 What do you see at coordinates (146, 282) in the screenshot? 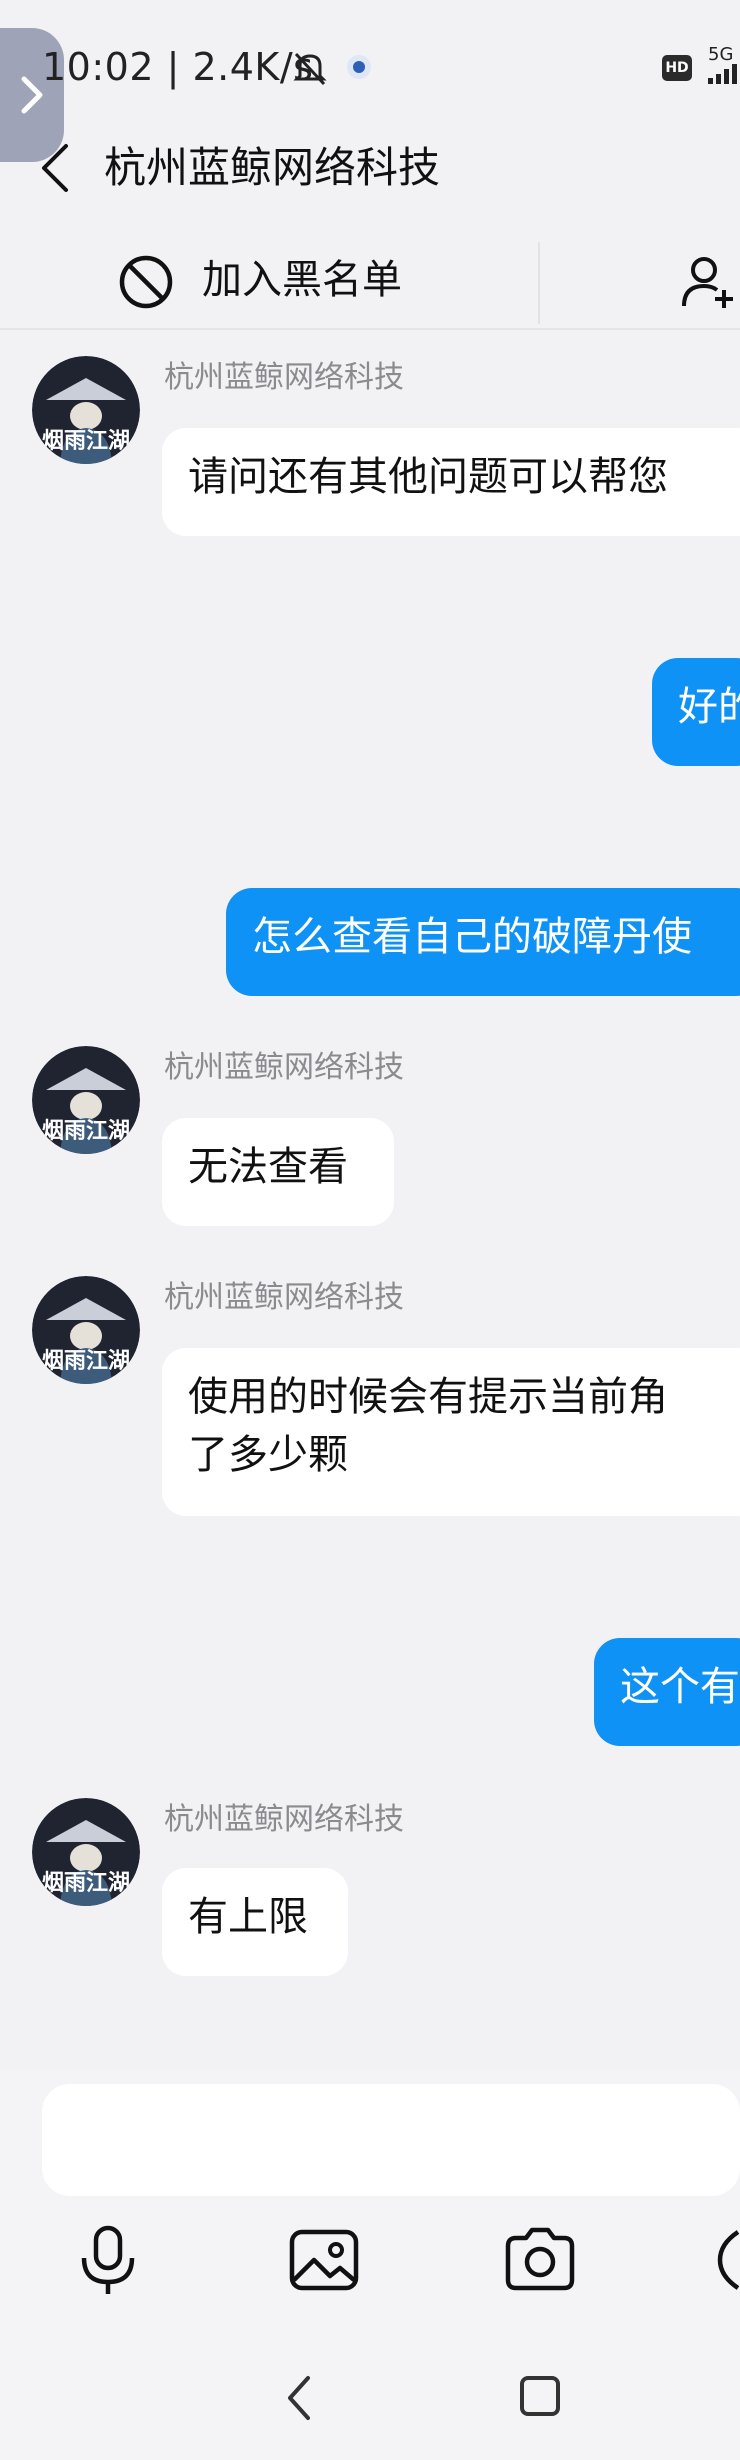
I see `block-icon` at bounding box center [146, 282].